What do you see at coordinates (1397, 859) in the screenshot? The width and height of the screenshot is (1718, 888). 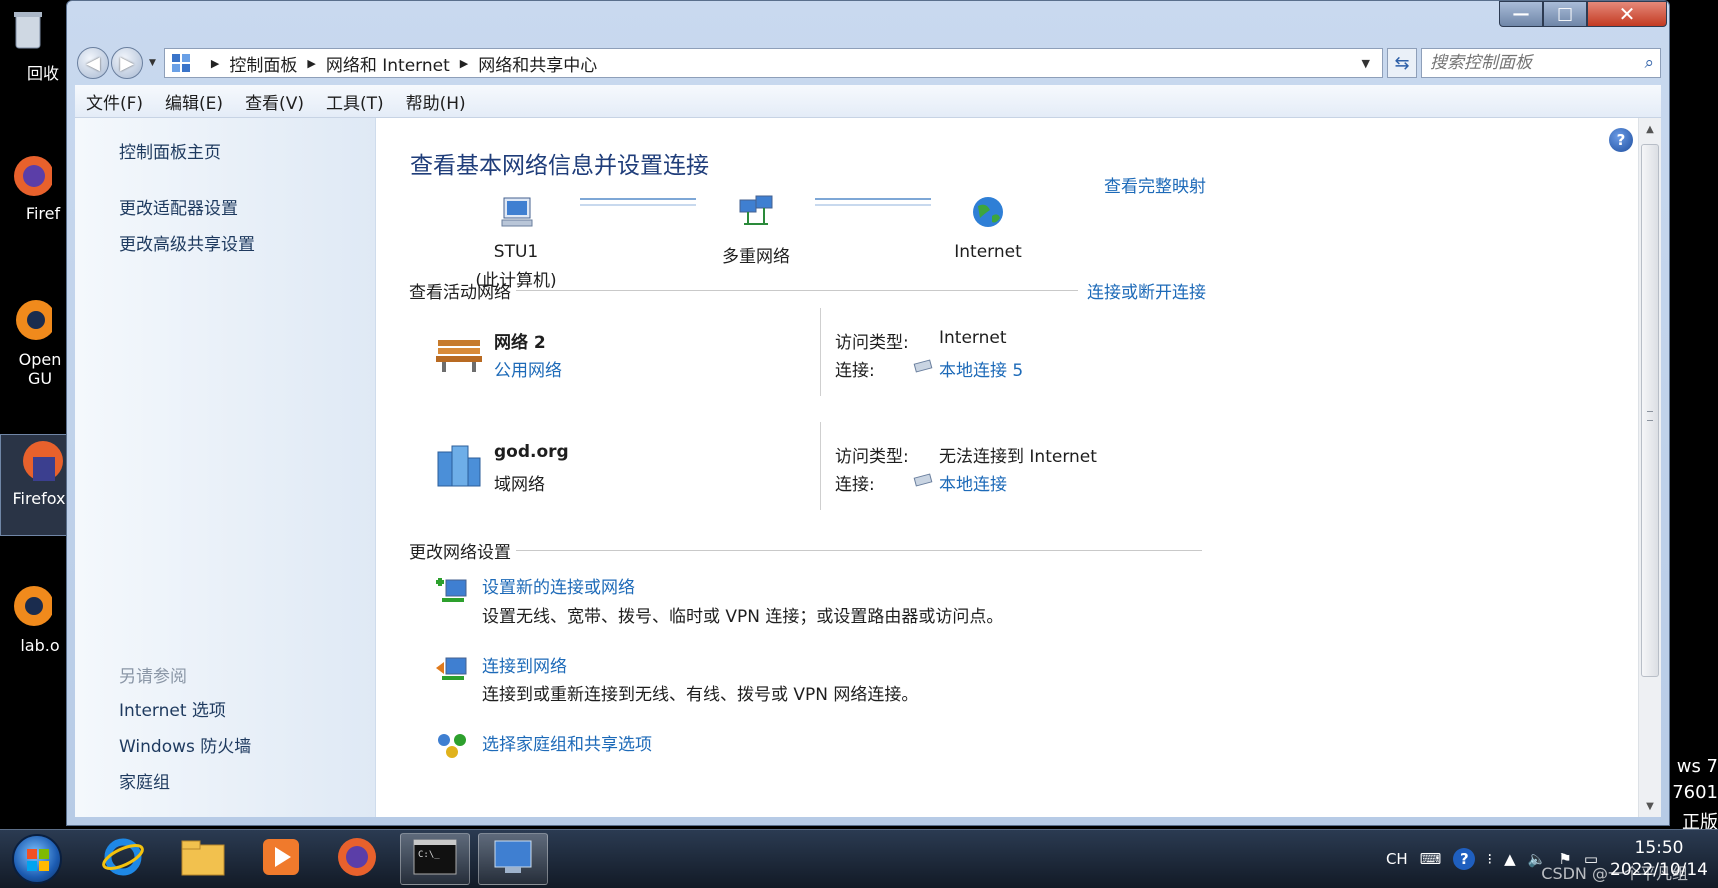 I see `input-language-indicator: CH` at bounding box center [1397, 859].